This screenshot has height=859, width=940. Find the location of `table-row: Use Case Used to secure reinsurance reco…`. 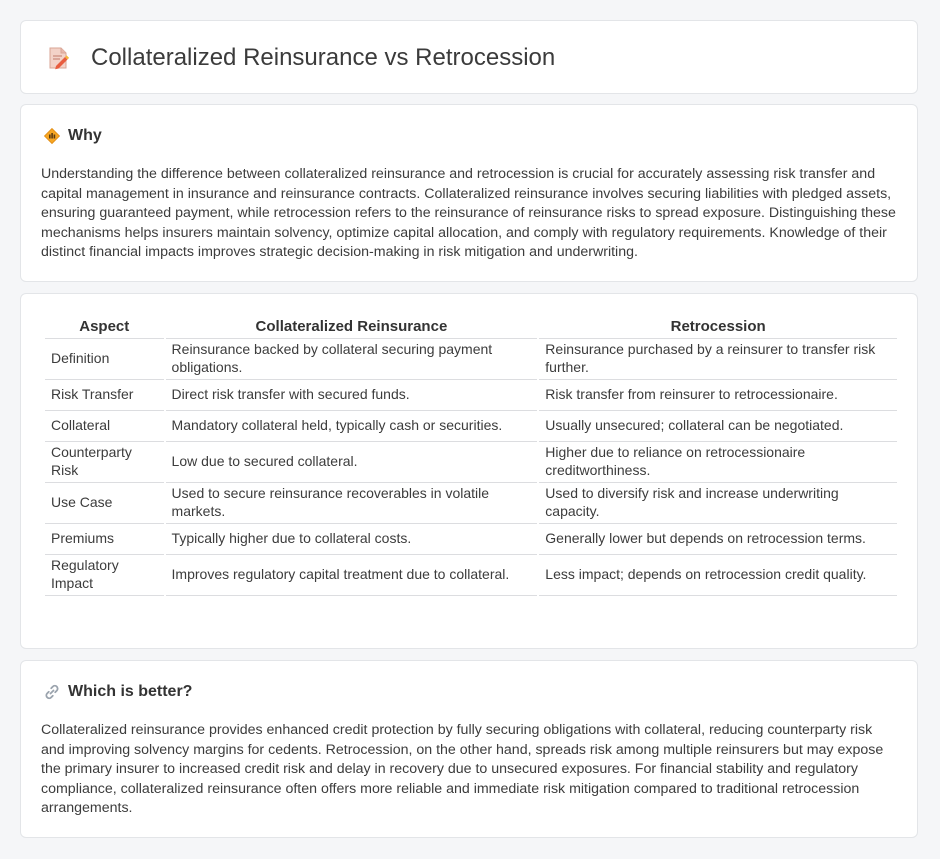

table-row: Use Case Used to secure reinsurance reco… is located at coordinates (471, 503).